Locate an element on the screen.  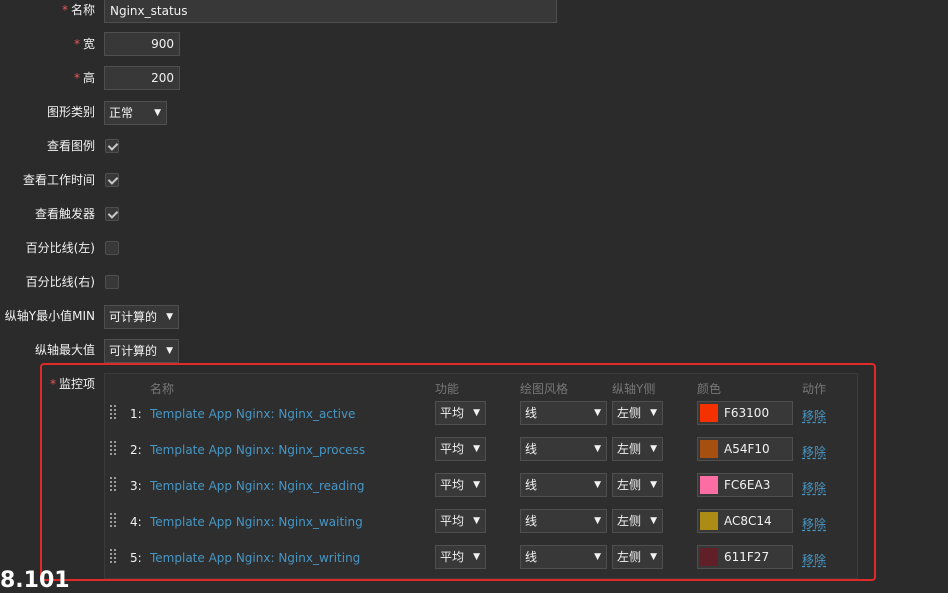
name-label-text: 名称 is located at coordinates (82, 10).